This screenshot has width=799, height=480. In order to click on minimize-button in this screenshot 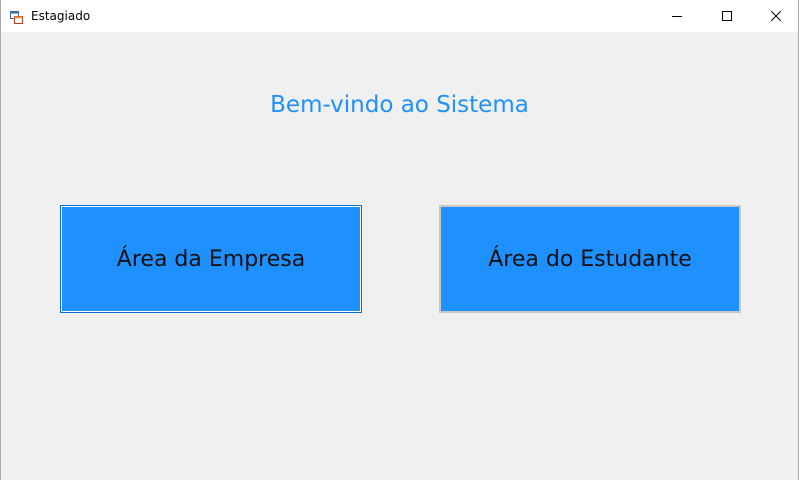, I will do `click(677, 15)`.